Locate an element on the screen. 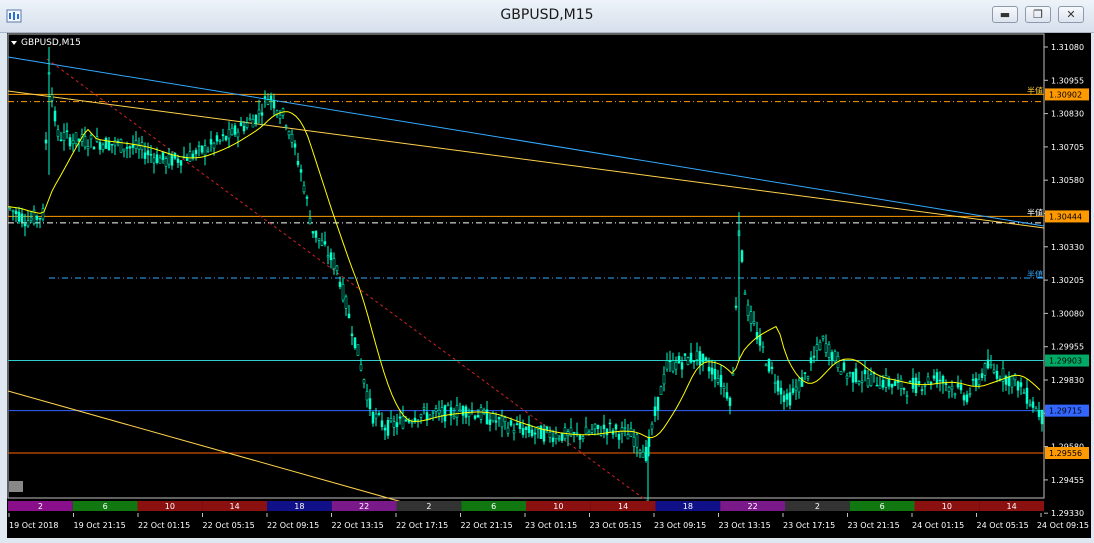 Image resolution: width=1094 pixels, height=543 pixels. session-hour-label: 6 is located at coordinates (882, 506).